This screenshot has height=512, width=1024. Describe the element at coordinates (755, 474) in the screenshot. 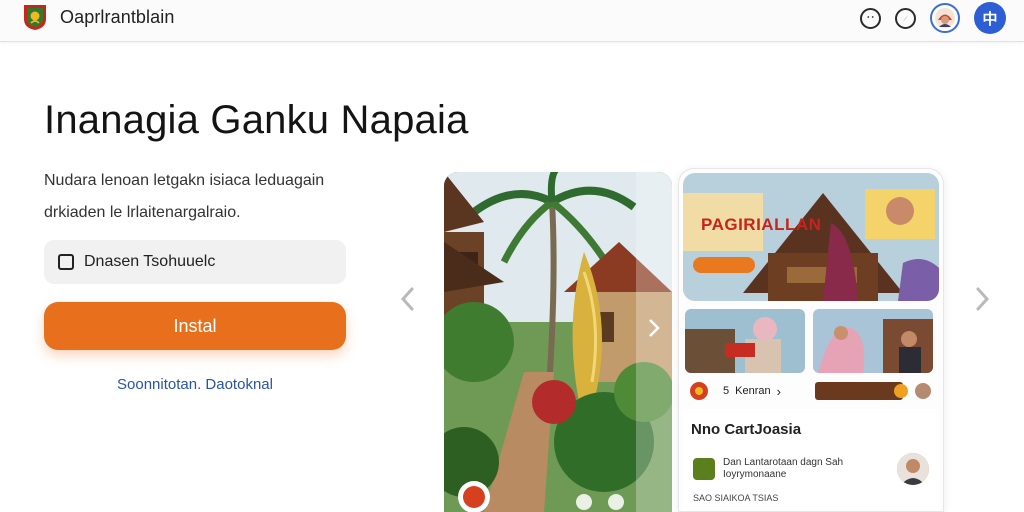

I see `featured-line-2: Ioyrymonaane` at that location.